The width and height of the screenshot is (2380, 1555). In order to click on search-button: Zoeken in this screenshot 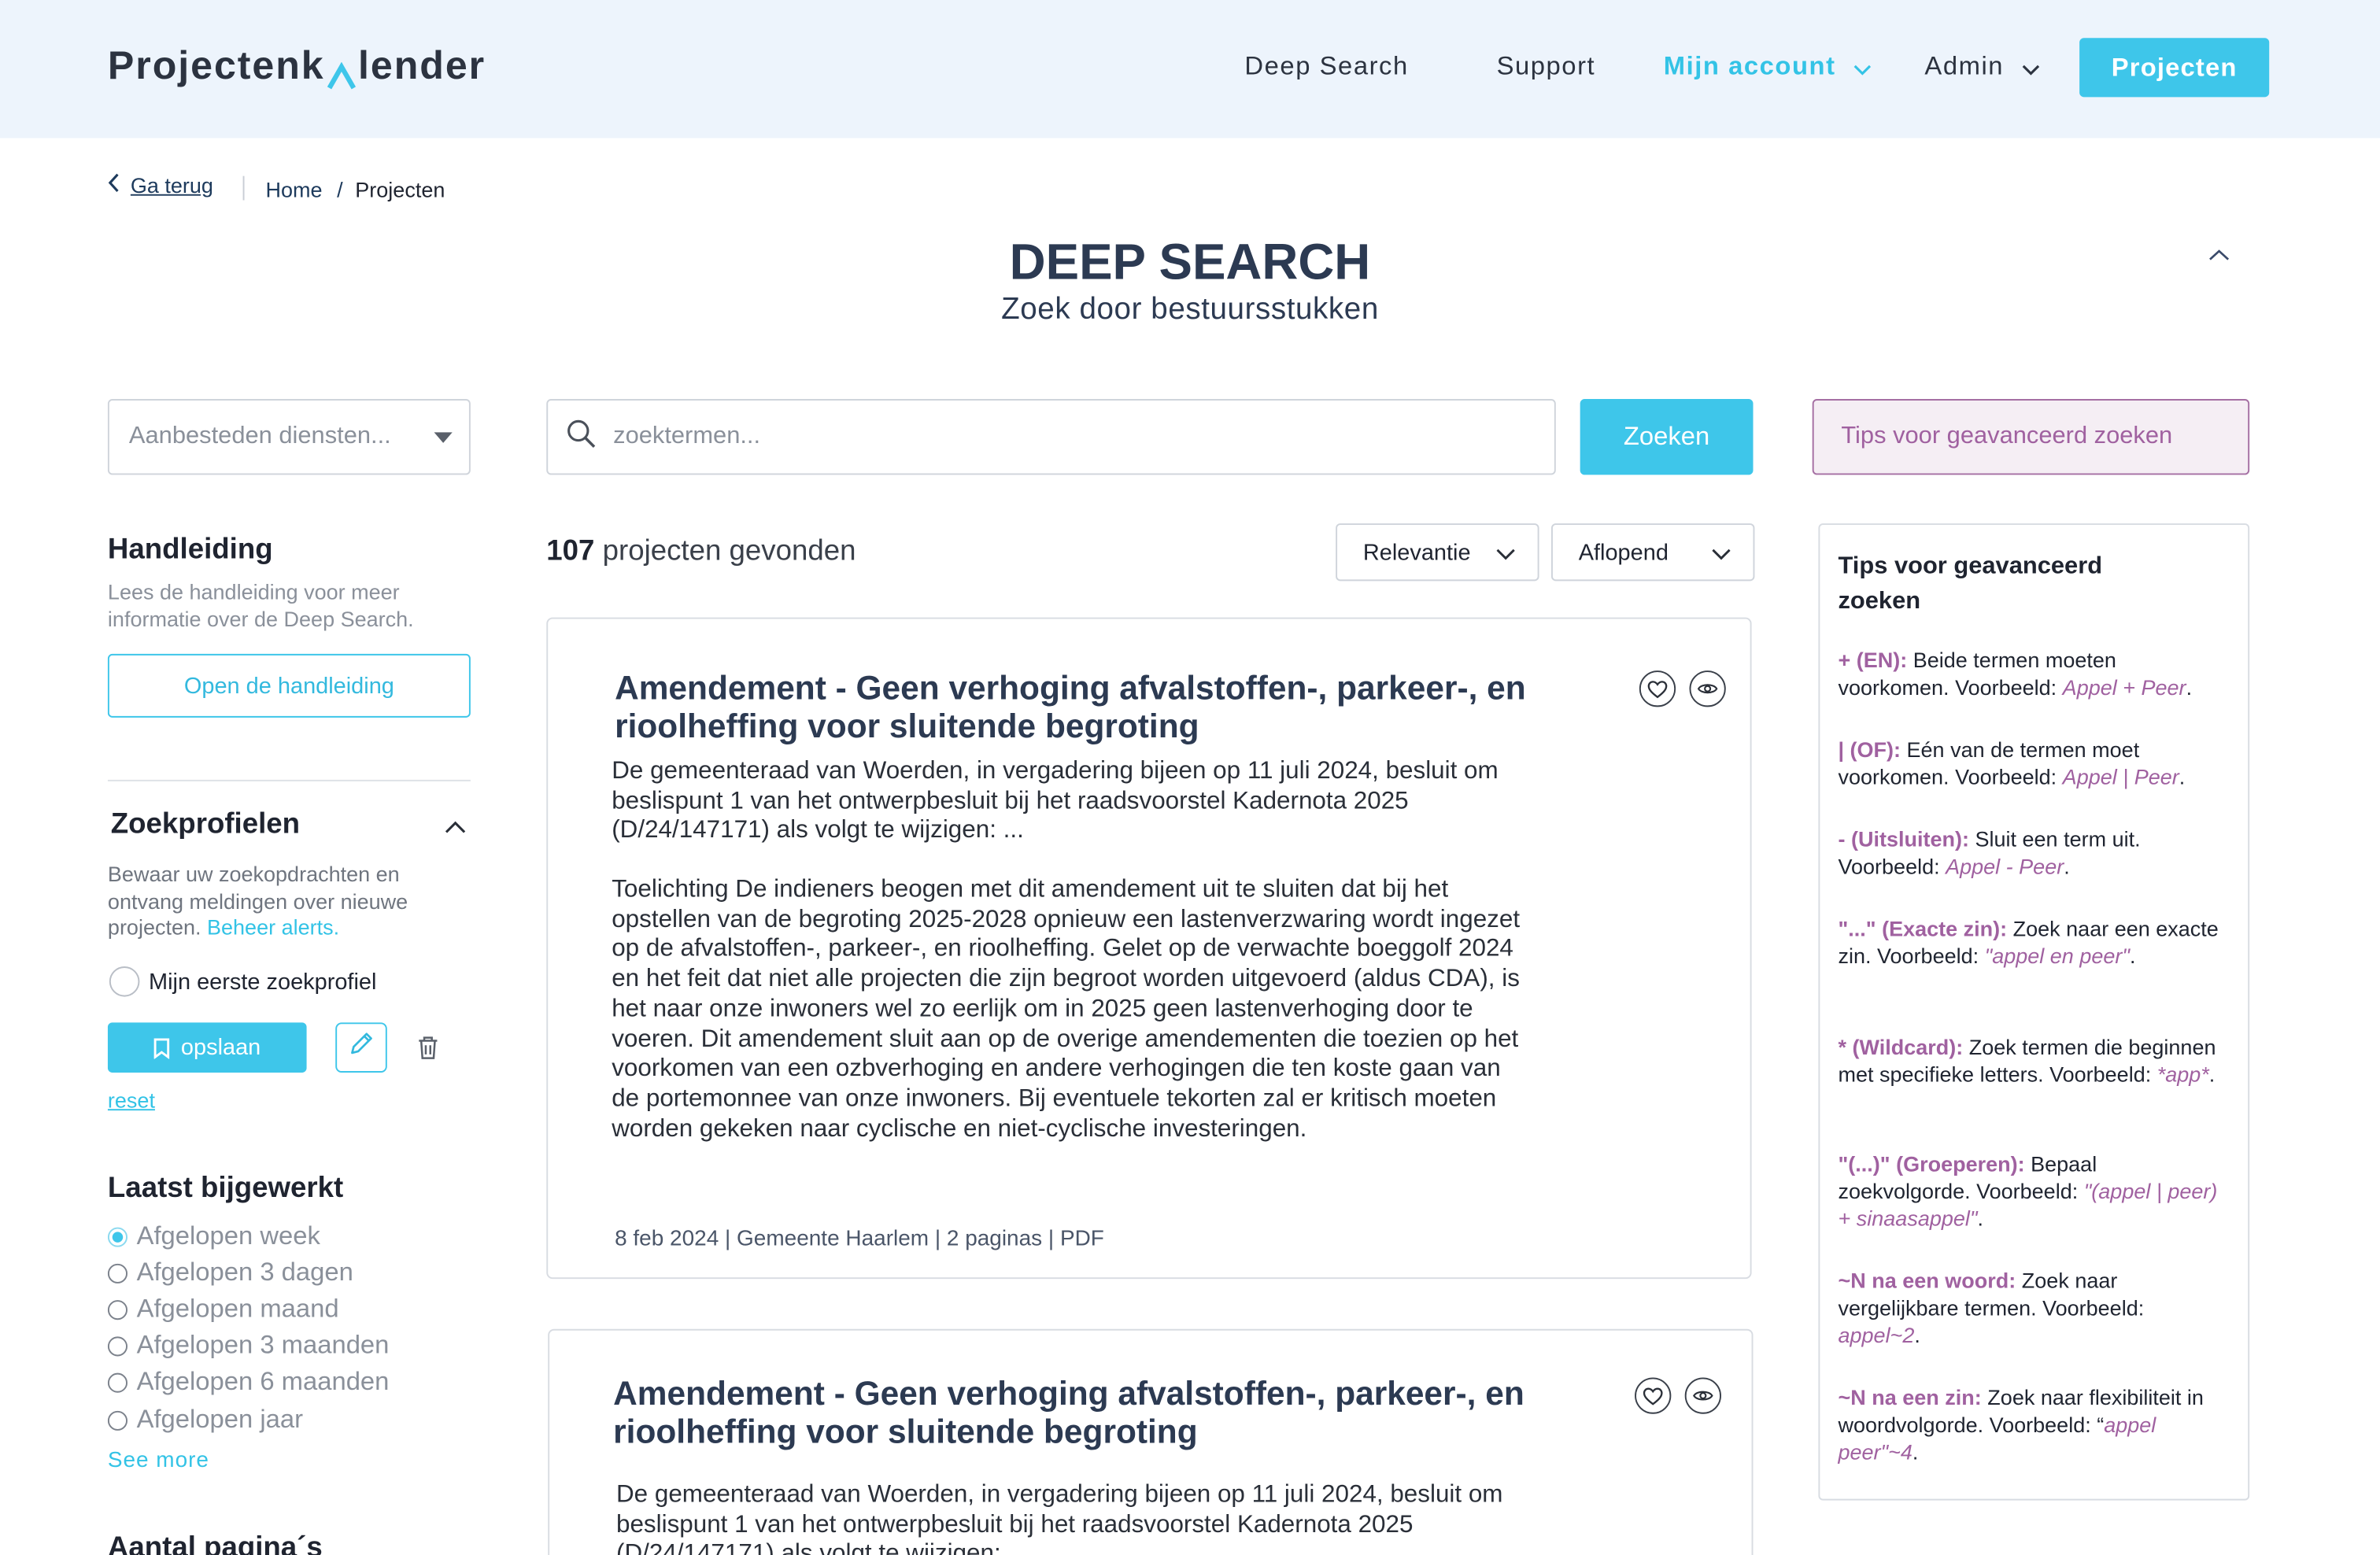, I will do `click(1667, 437)`.